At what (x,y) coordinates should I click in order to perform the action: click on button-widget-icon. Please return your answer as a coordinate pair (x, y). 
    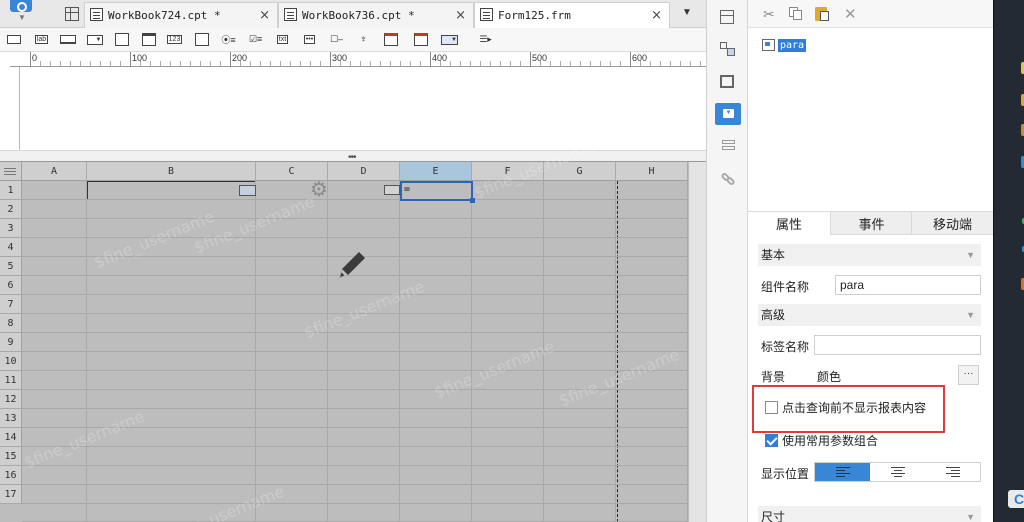
    Looking at the image, I should click on (67, 39).